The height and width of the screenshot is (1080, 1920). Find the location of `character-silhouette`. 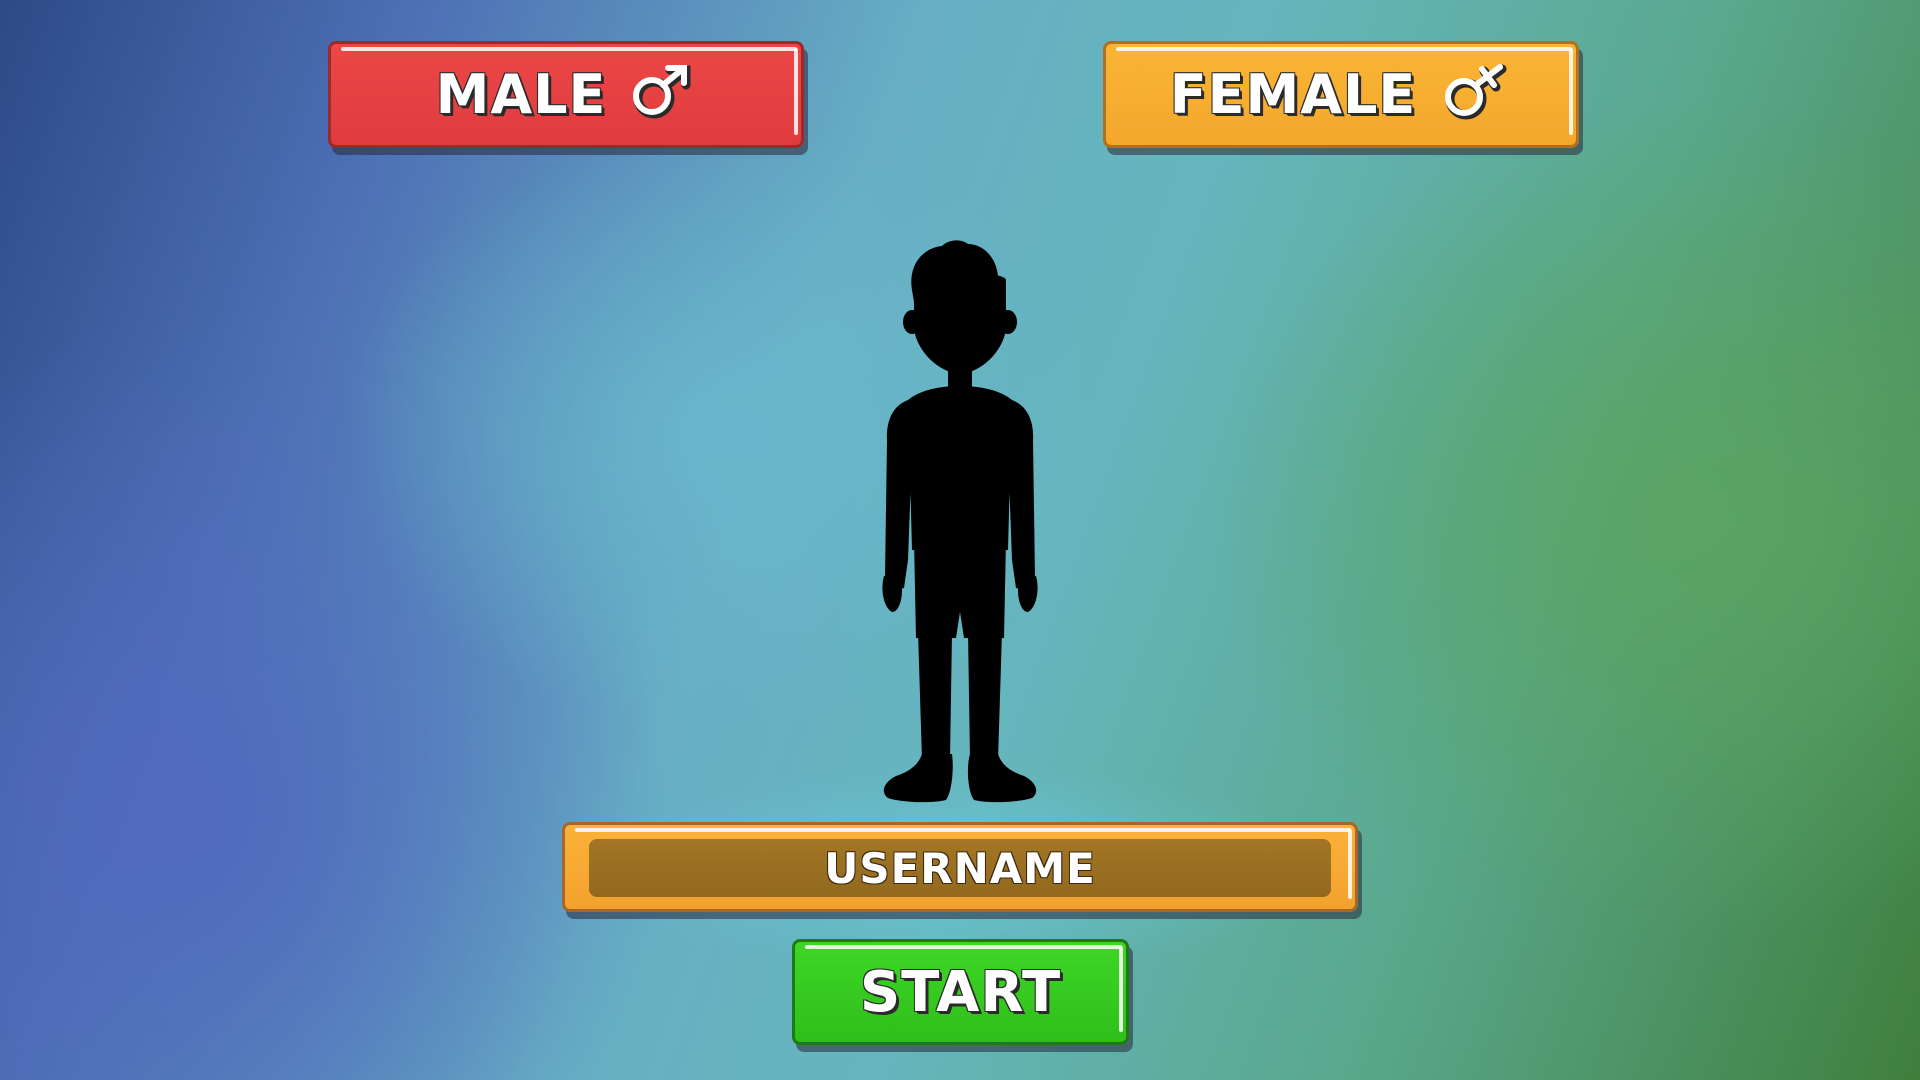

character-silhouette is located at coordinates (960, 521).